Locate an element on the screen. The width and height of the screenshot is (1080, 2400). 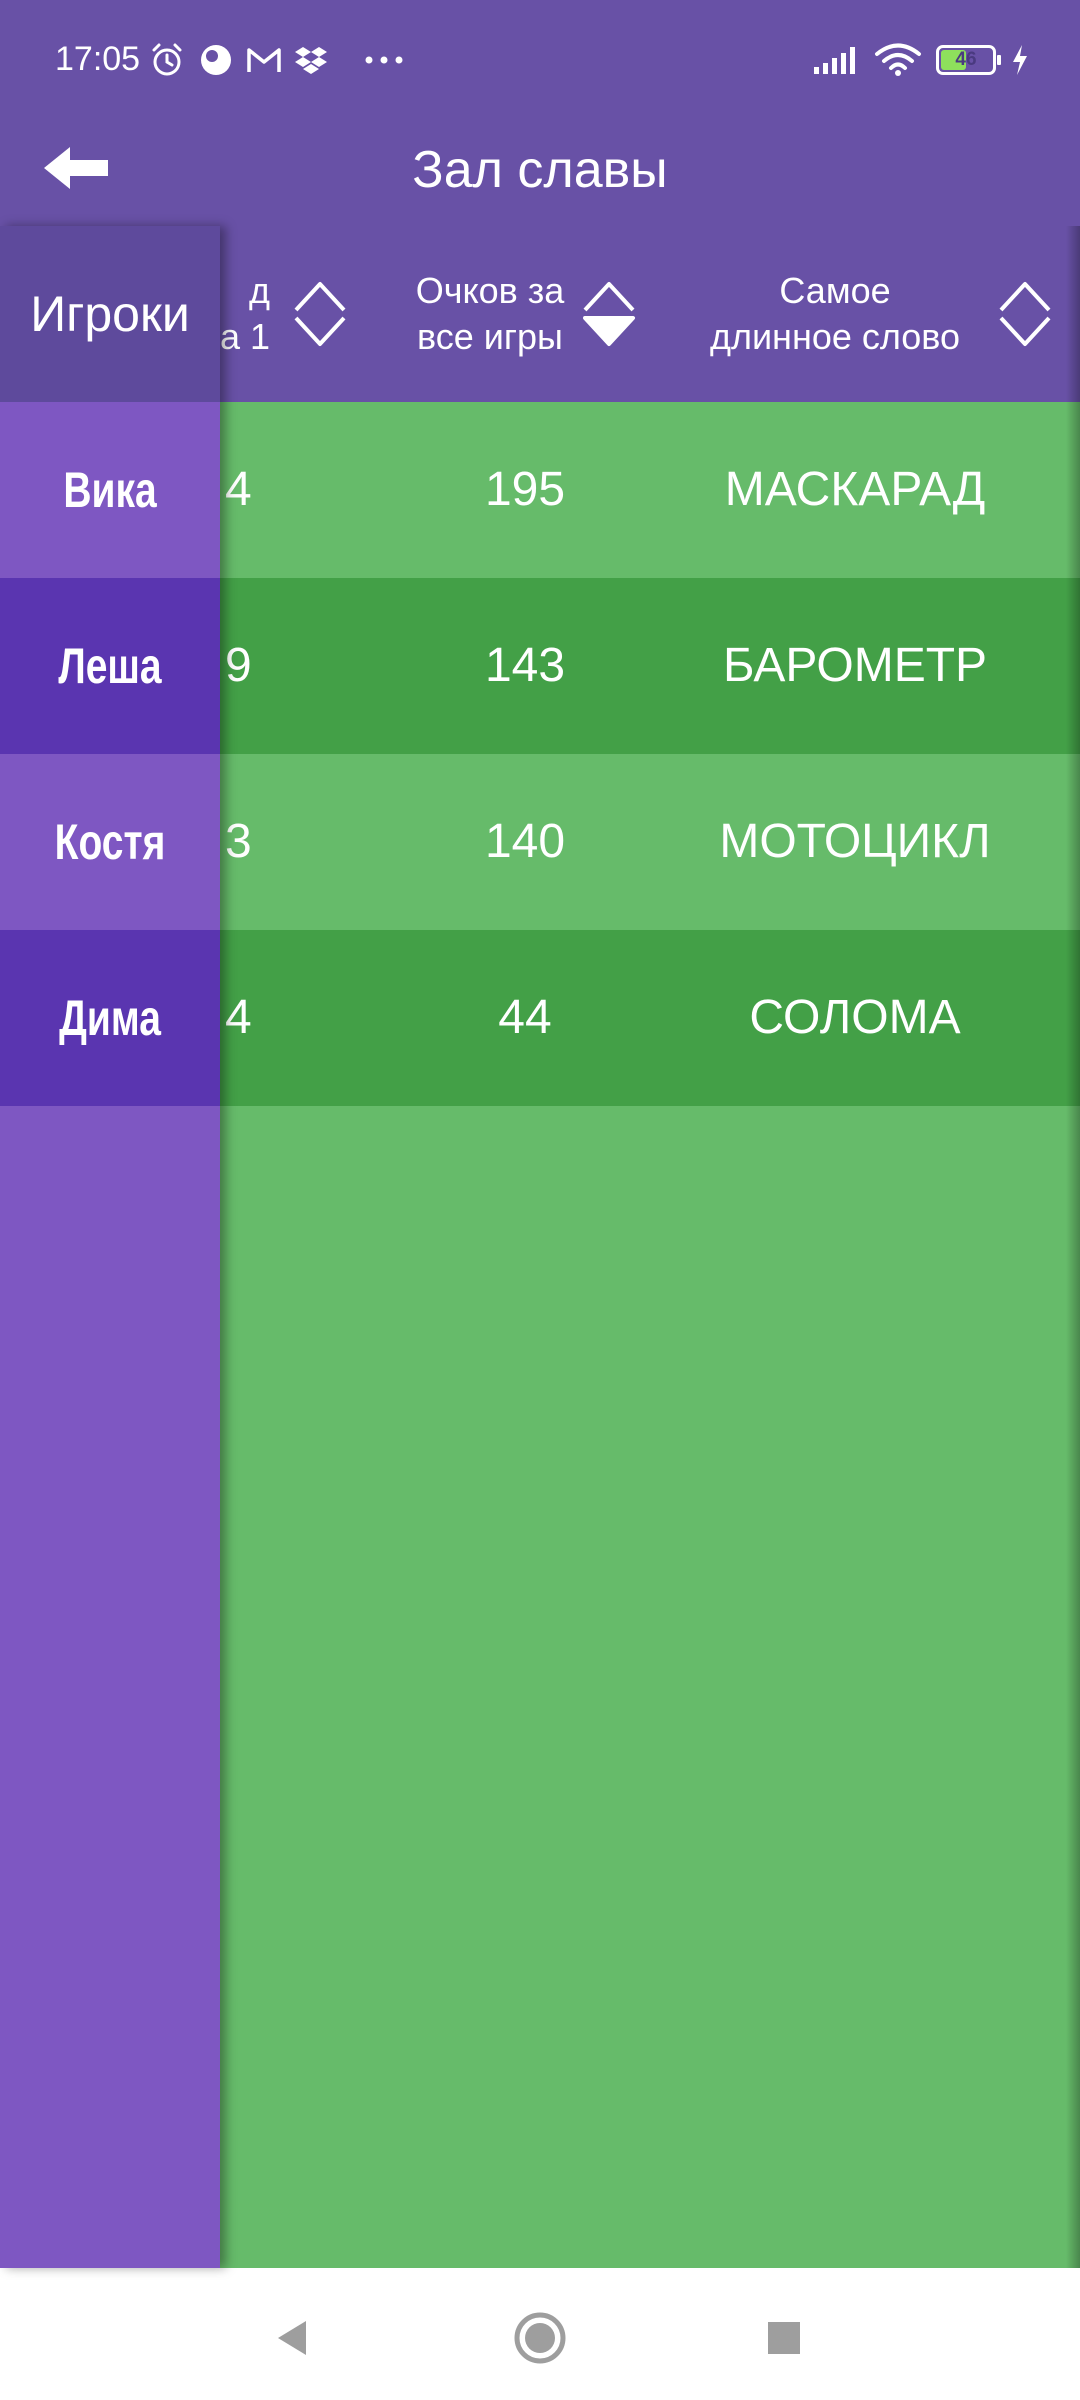
nav-back-button is located at coordinates (292, 2338).